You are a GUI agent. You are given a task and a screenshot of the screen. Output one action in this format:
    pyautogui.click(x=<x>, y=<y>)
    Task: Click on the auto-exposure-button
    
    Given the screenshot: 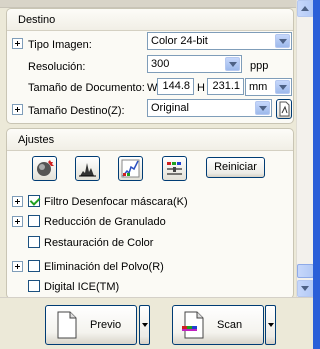 What is the action you would take?
    pyautogui.click(x=44, y=168)
    